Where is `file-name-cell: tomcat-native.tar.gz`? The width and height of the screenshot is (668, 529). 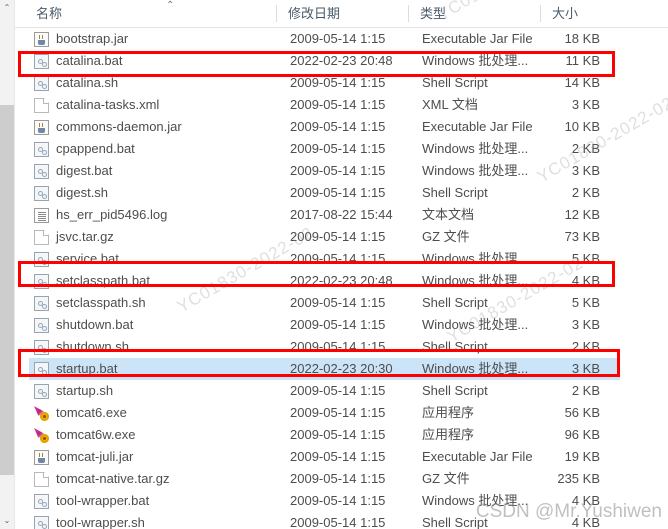
file-name-cell: tomcat-native.tar.gz is located at coordinates (159, 479).